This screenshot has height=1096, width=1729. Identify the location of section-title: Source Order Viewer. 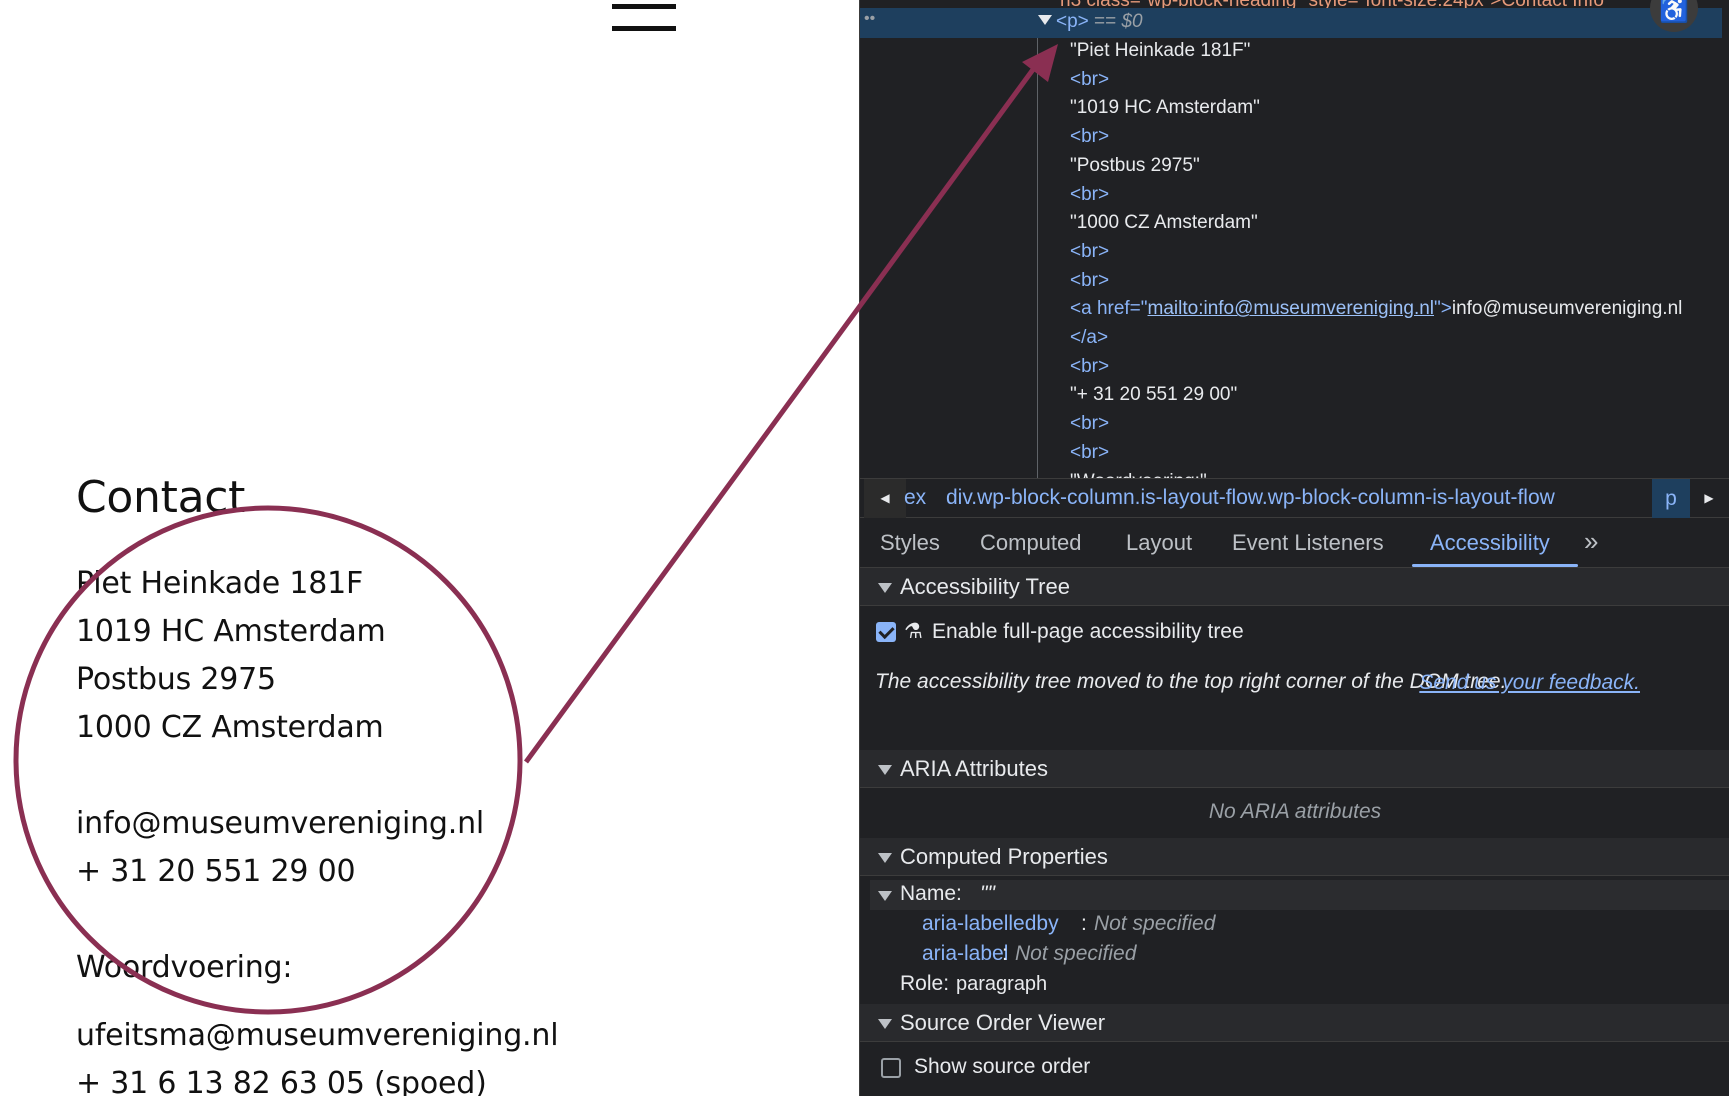
(1003, 1022).